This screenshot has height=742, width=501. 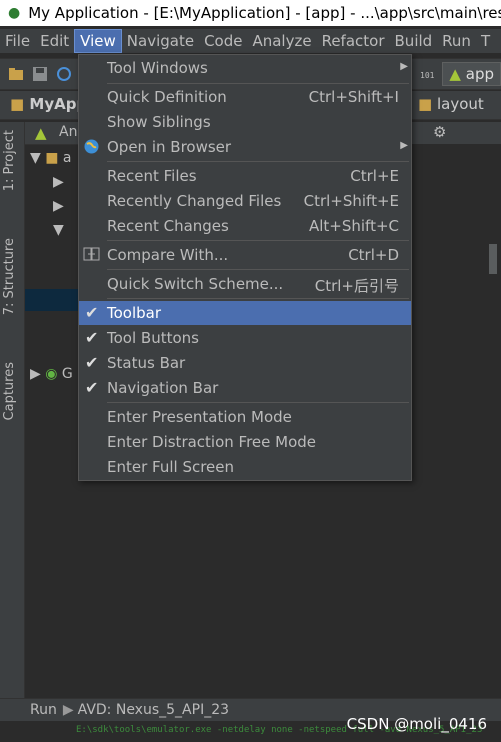 What do you see at coordinates (245, 284) in the screenshot?
I see `menu-item-quick-switch-scheme: Quick Switch Scheme... Ctrl+后引号` at bounding box center [245, 284].